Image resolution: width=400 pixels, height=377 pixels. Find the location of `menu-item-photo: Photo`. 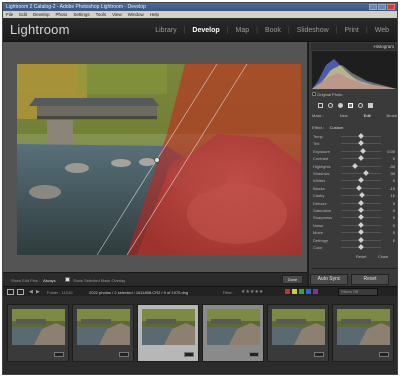

menu-item-photo: Photo is located at coordinates (62, 14).